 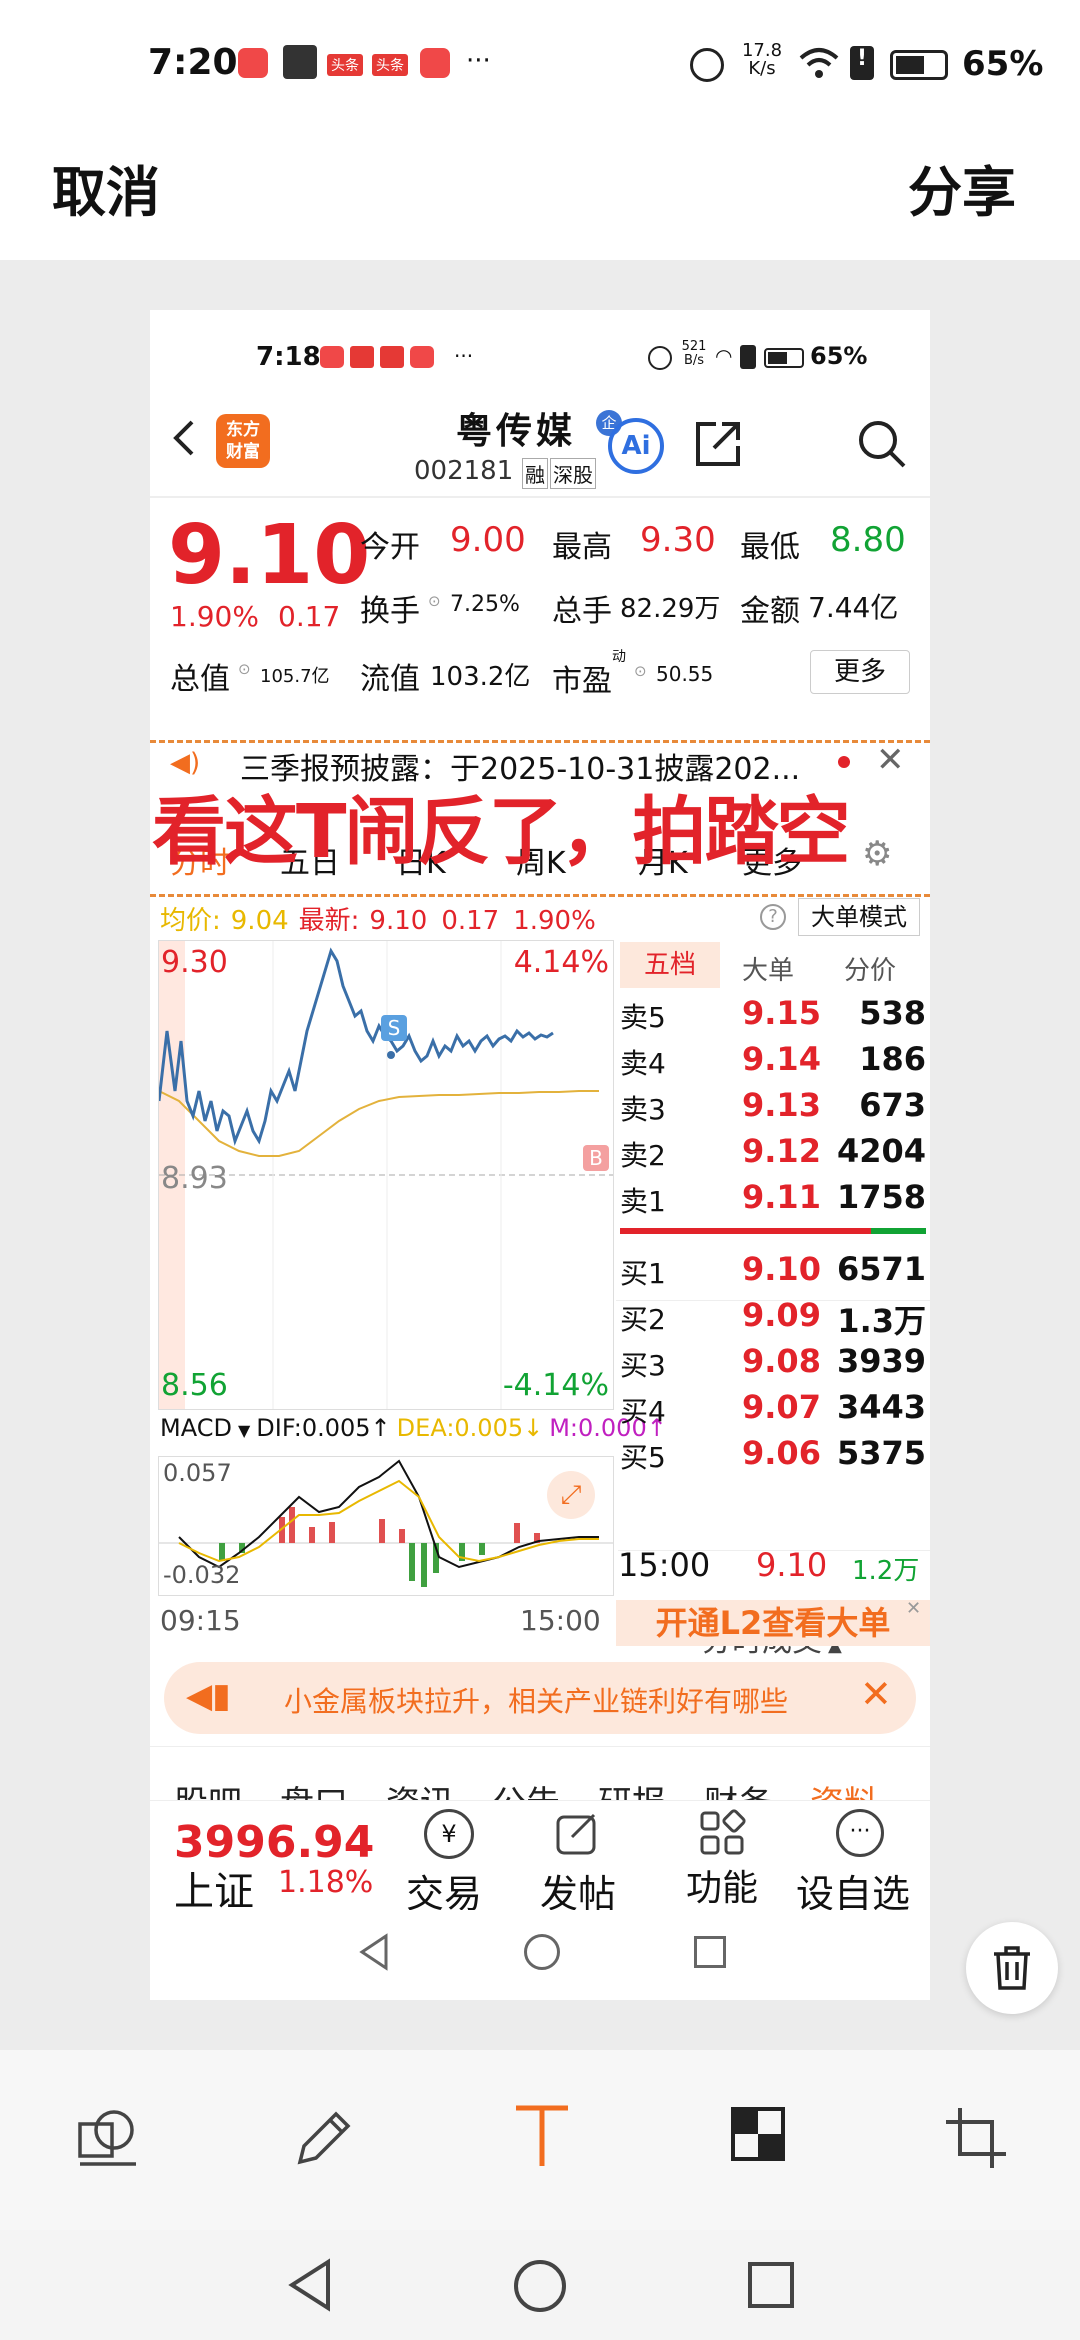 I want to click on inner-battery-icon, so click(x=784, y=358).